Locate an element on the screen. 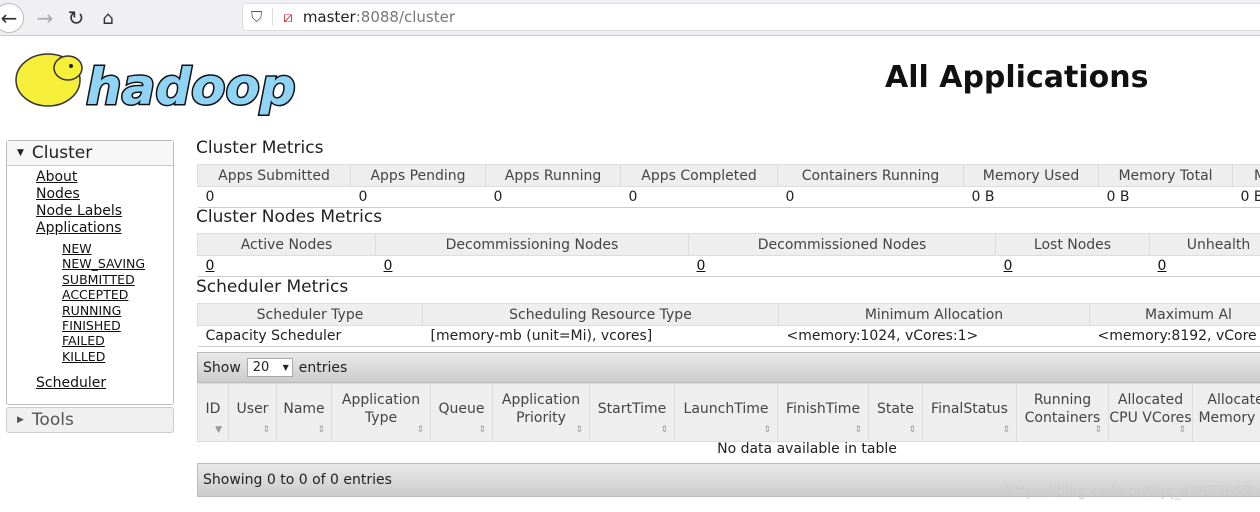 This screenshot has width=1260, height=512. header-label: FinalStatus is located at coordinates (969, 408).